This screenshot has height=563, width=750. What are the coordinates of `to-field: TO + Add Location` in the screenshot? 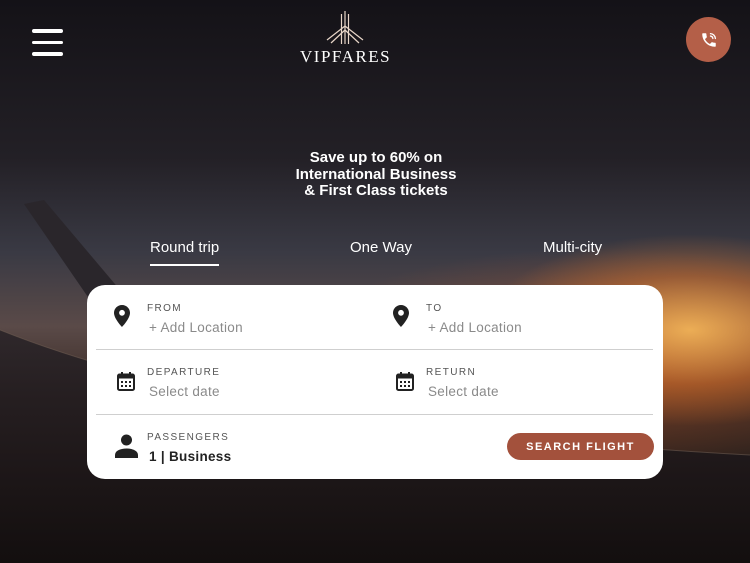 It's located at (536, 321).